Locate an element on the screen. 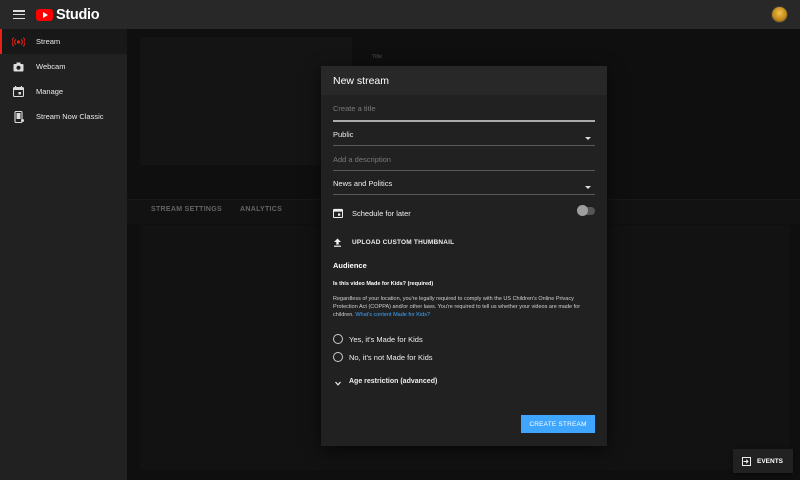  top-bar: Studio is located at coordinates (400, 14).